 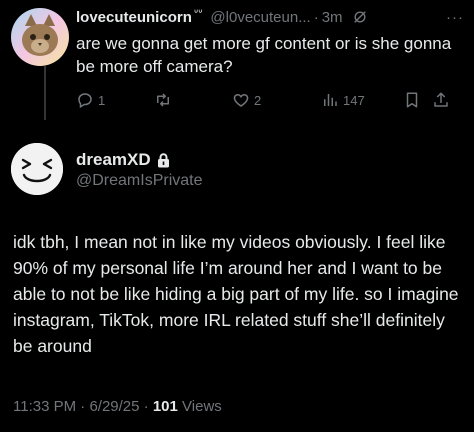 I want to click on share-button, so click(x=441, y=100).